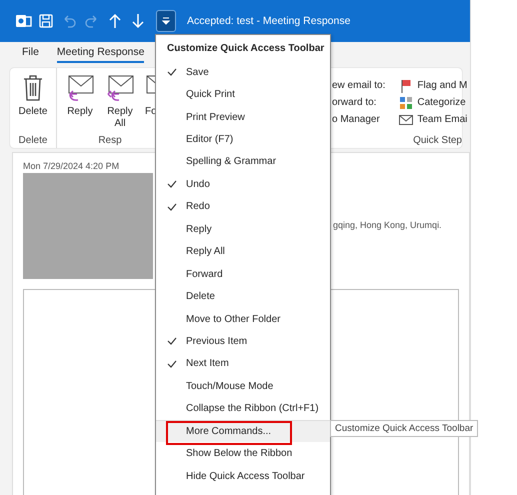 This screenshot has width=517, height=495. I want to click on menu-item: Show Below the Ribbon, so click(243, 453).